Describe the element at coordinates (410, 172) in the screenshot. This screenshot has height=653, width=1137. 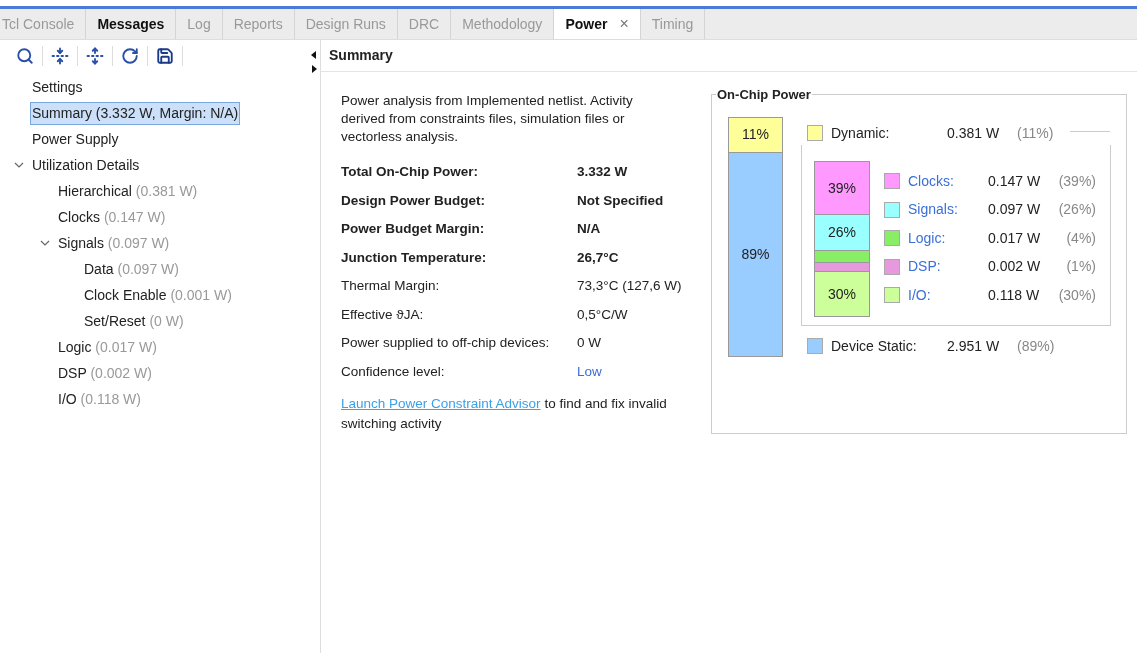
I see `field-label: Total On-Chip Power:` at that location.